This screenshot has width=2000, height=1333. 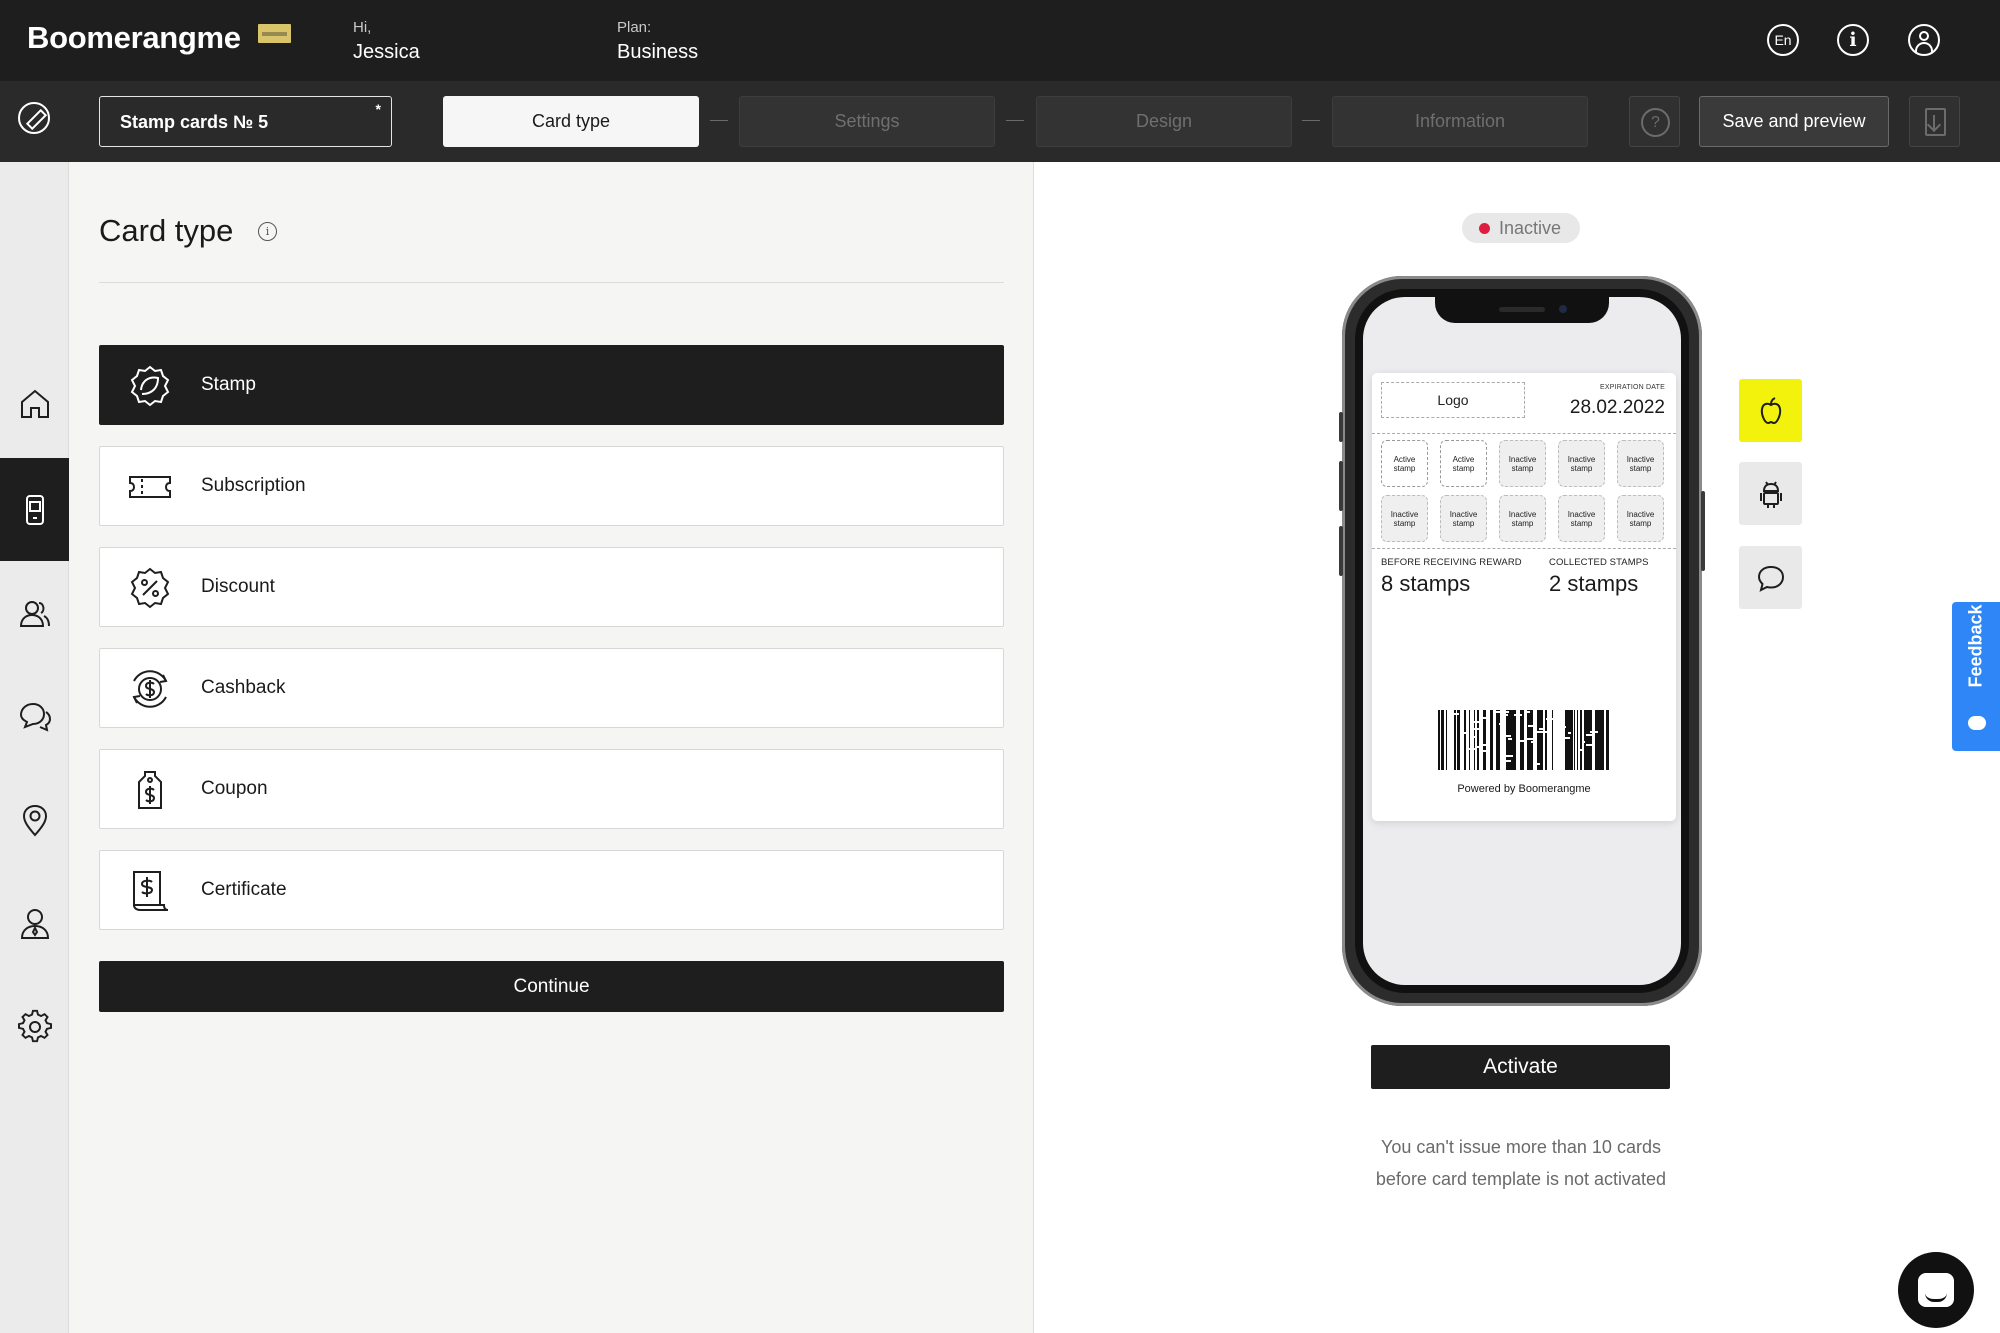 I want to click on sidebar-item-home, so click(x=34, y=403).